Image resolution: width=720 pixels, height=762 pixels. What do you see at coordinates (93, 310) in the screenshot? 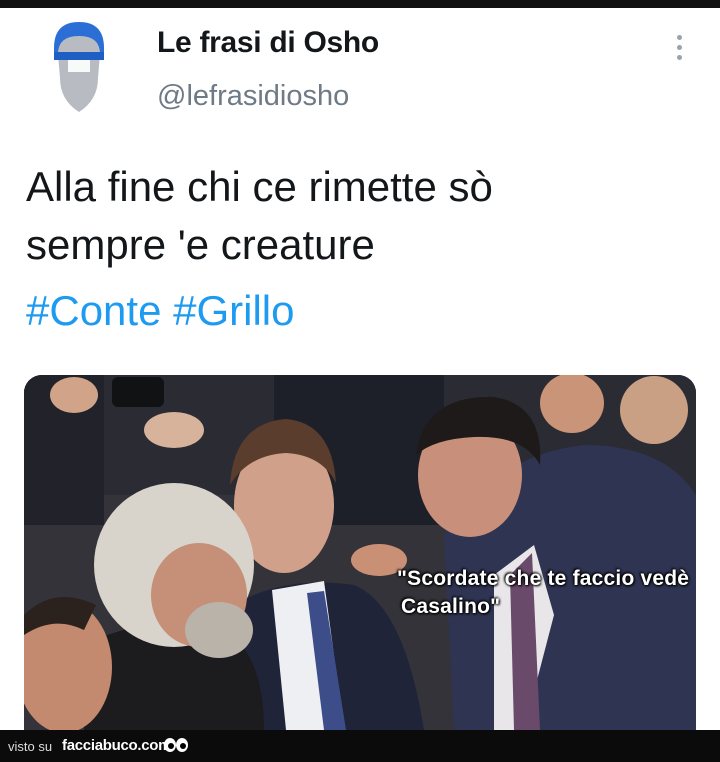
I see `hashtag-conte: #Conte` at bounding box center [93, 310].